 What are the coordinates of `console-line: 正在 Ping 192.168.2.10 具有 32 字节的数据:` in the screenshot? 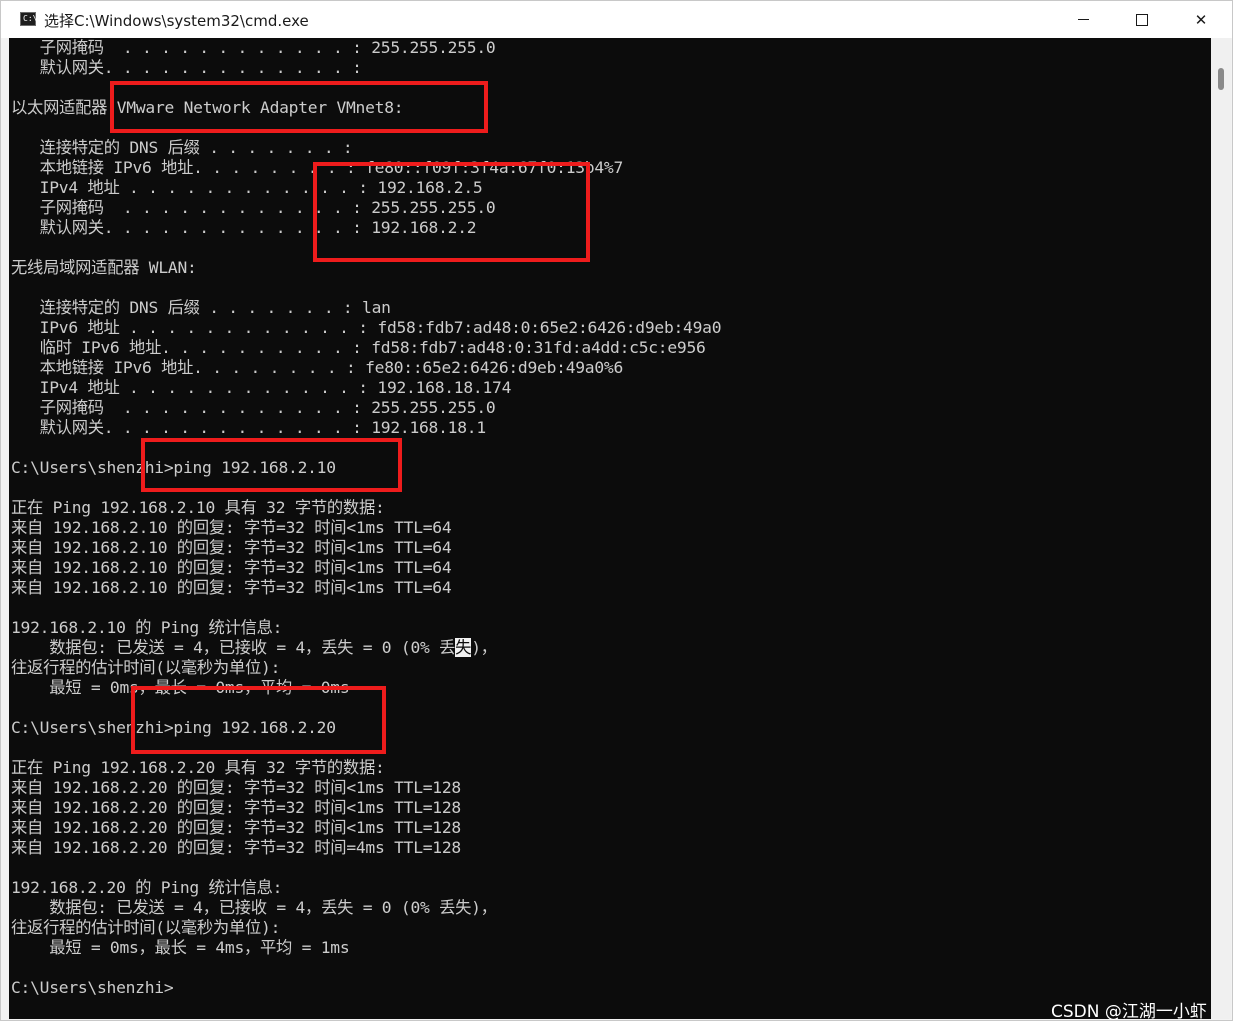 It's located at (198, 507).